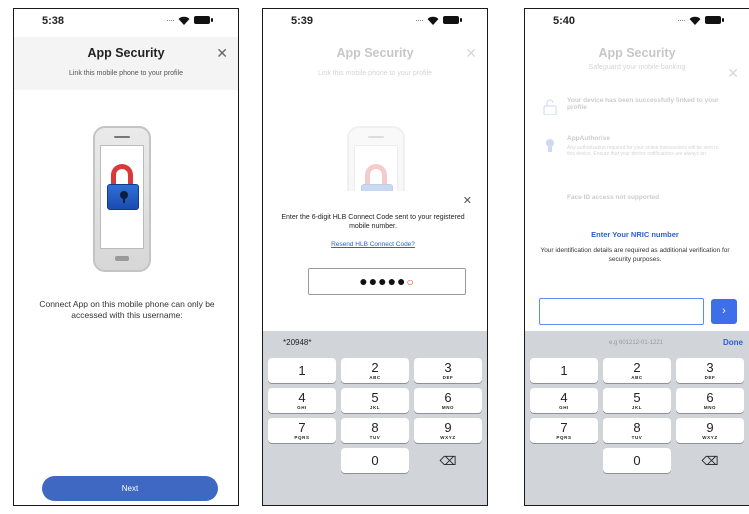 This screenshot has height=514, width=749. I want to click on unlocked-padlock-icon, so click(123, 189).